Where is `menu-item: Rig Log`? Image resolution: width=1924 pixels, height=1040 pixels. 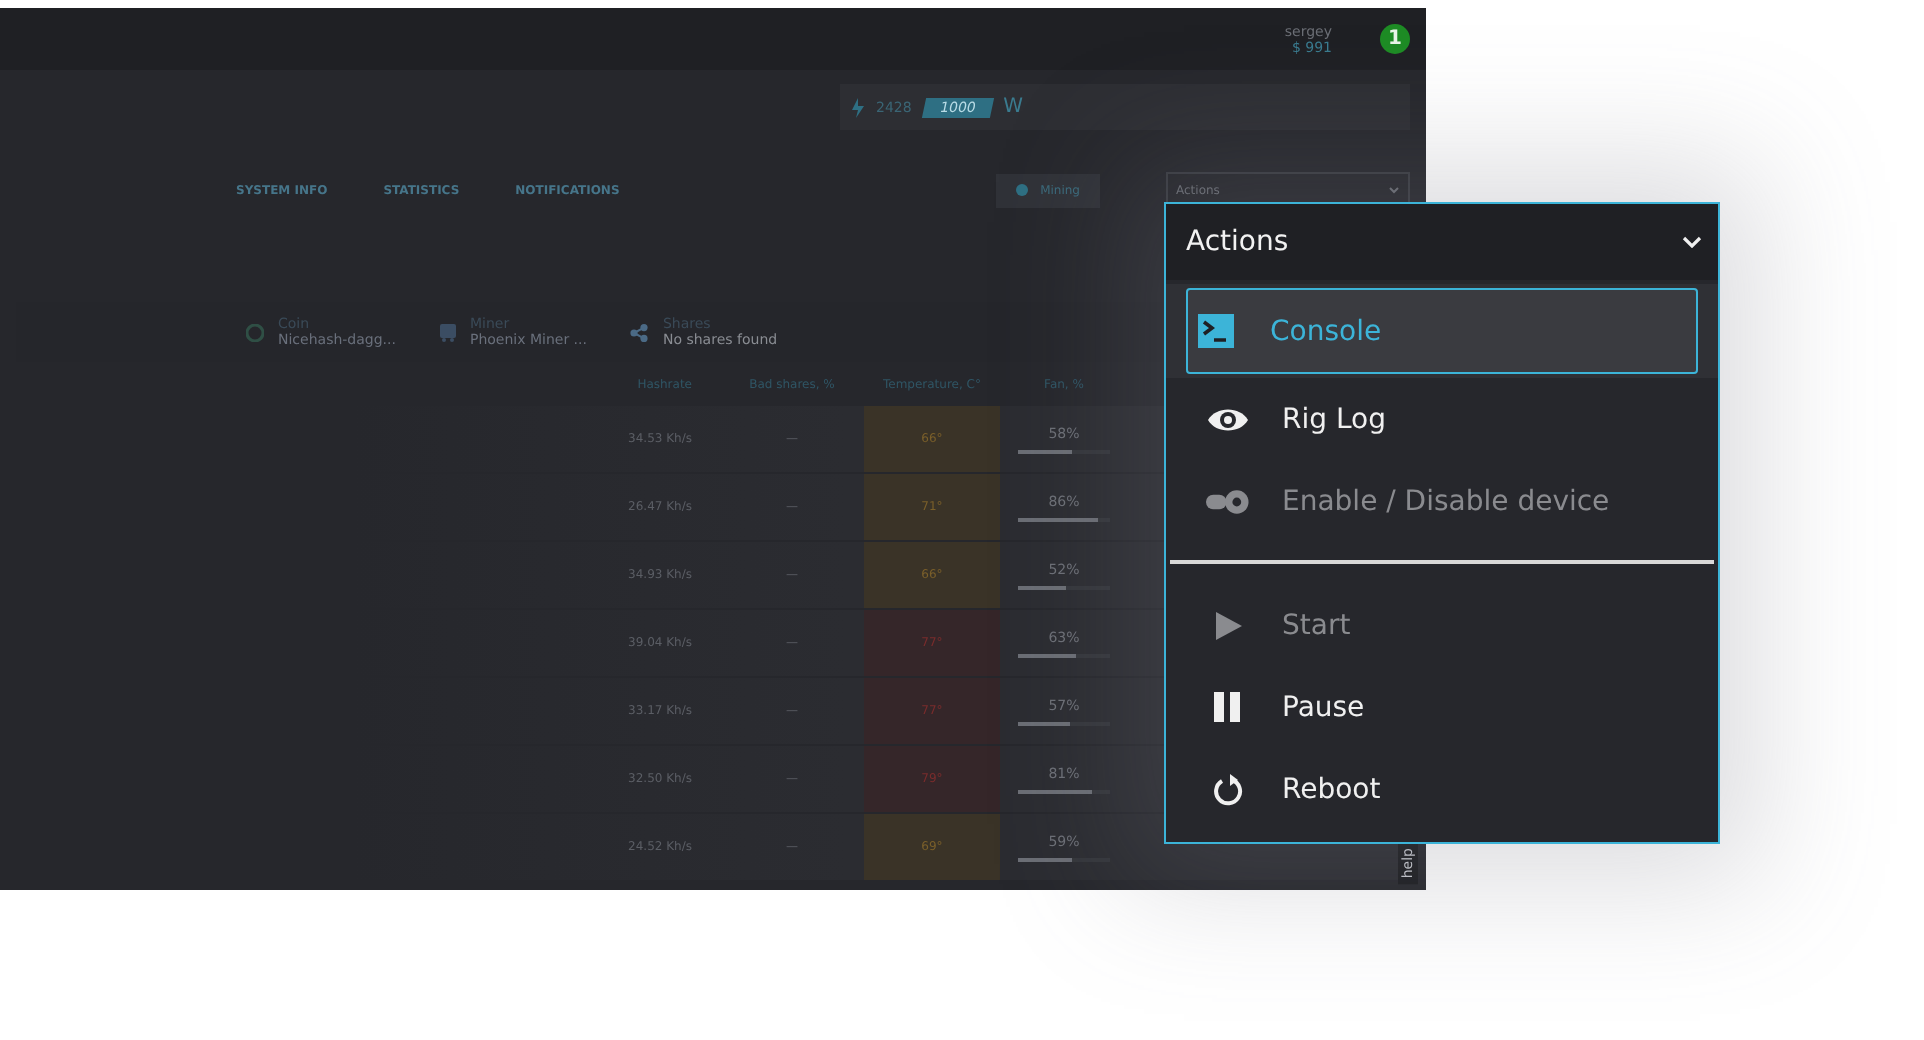
menu-item: Rig Log is located at coordinates (1432, 419).